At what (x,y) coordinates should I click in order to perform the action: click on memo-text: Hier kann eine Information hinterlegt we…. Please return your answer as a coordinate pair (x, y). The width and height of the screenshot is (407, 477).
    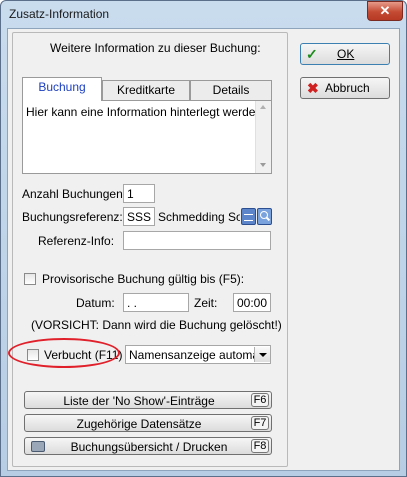
    Looking at the image, I should click on (144, 112).